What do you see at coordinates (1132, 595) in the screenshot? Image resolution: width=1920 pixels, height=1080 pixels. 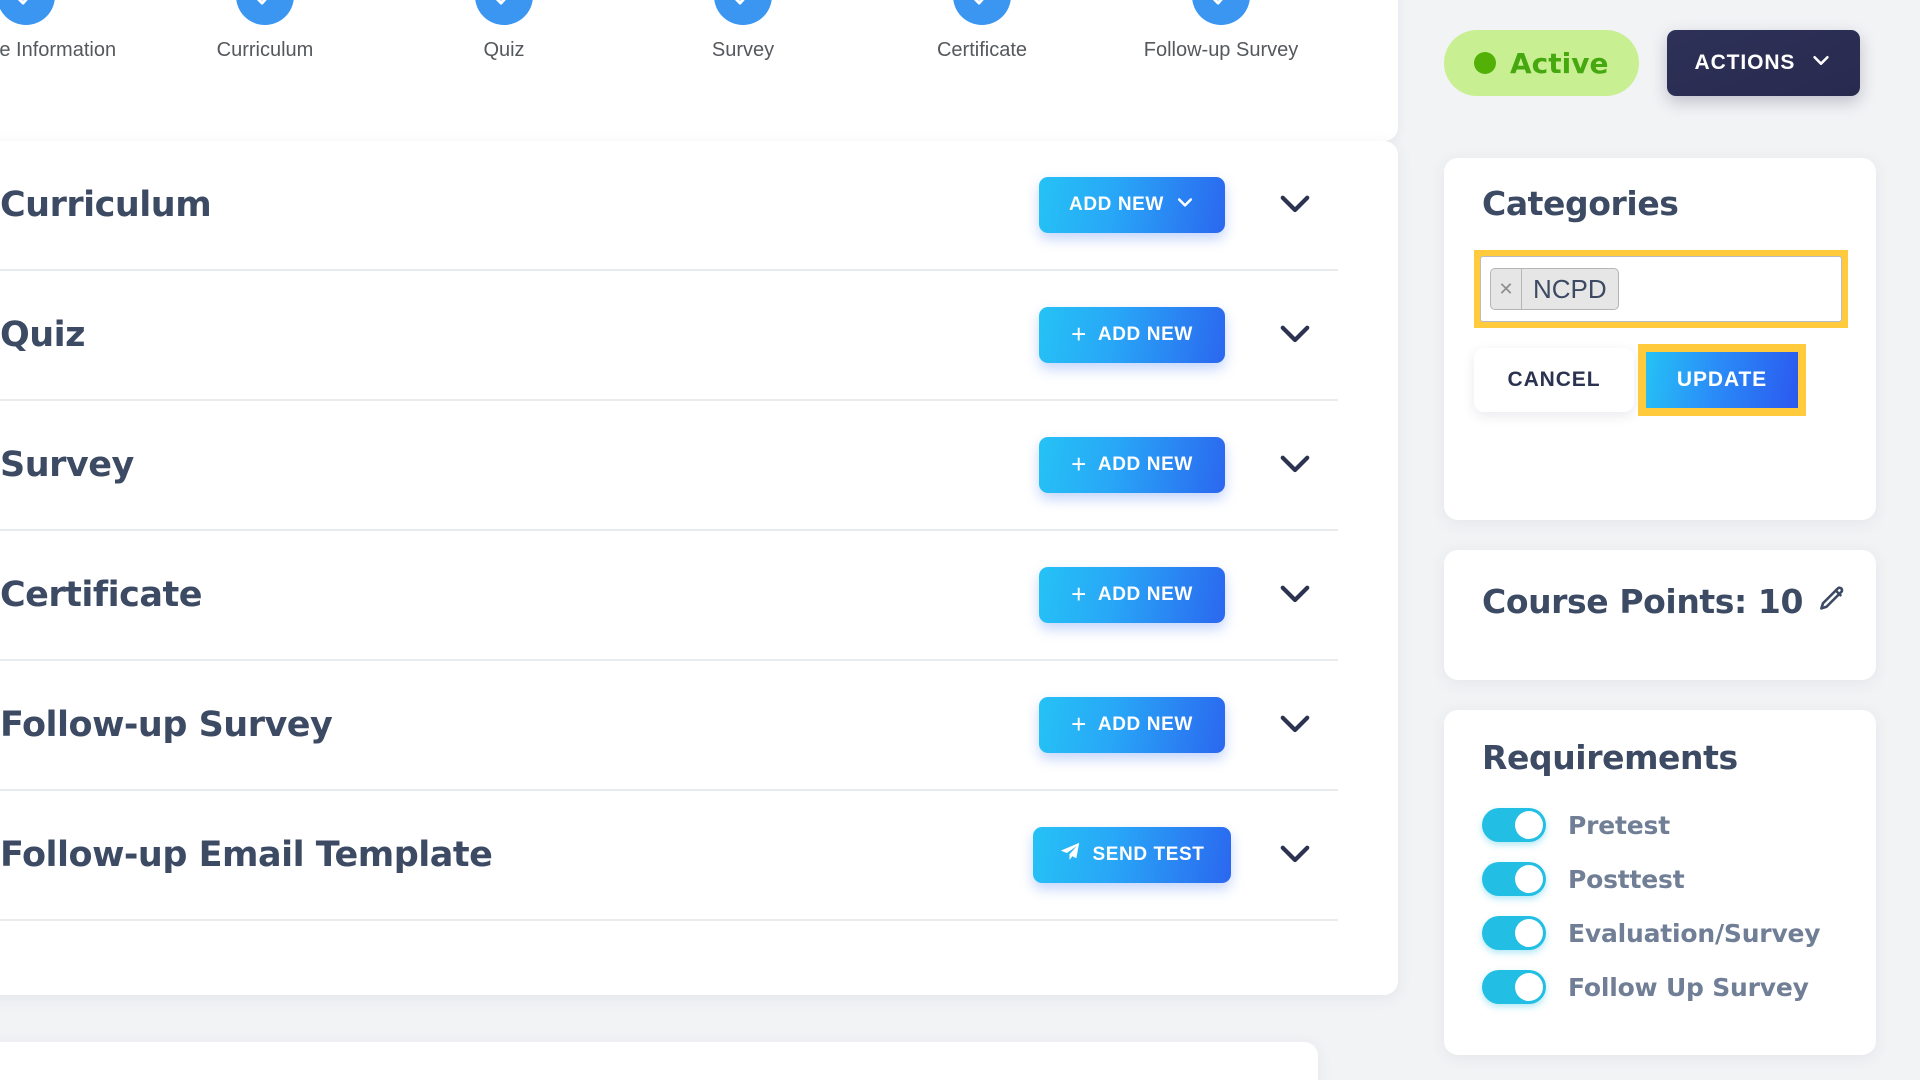 I see `add-new-button-certificate: + ADD NEW` at bounding box center [1132, 595].